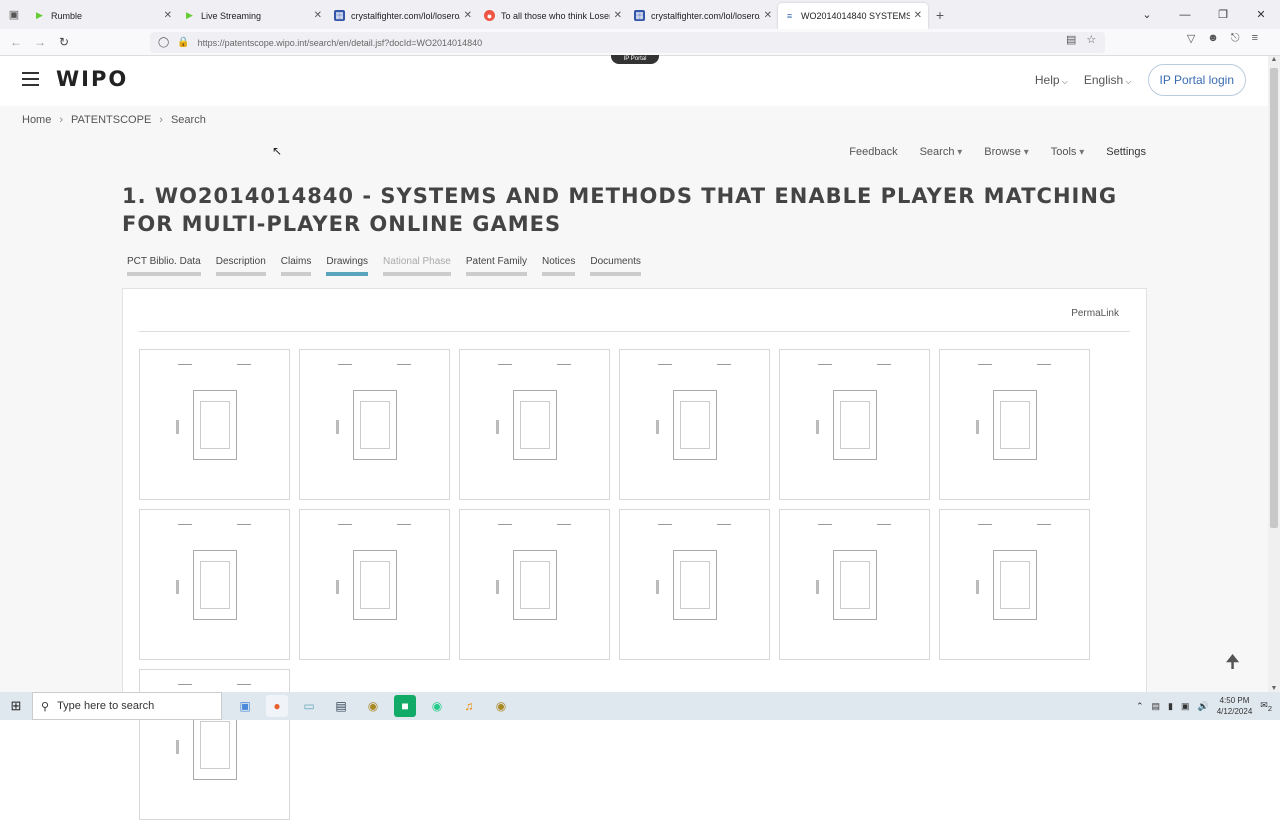 This screenshot has height=820, width=1280. What do you see at coordinates (64, 42) in the screenshot?
I see `reload-icon: ↻` at bounding box center [64, 42].